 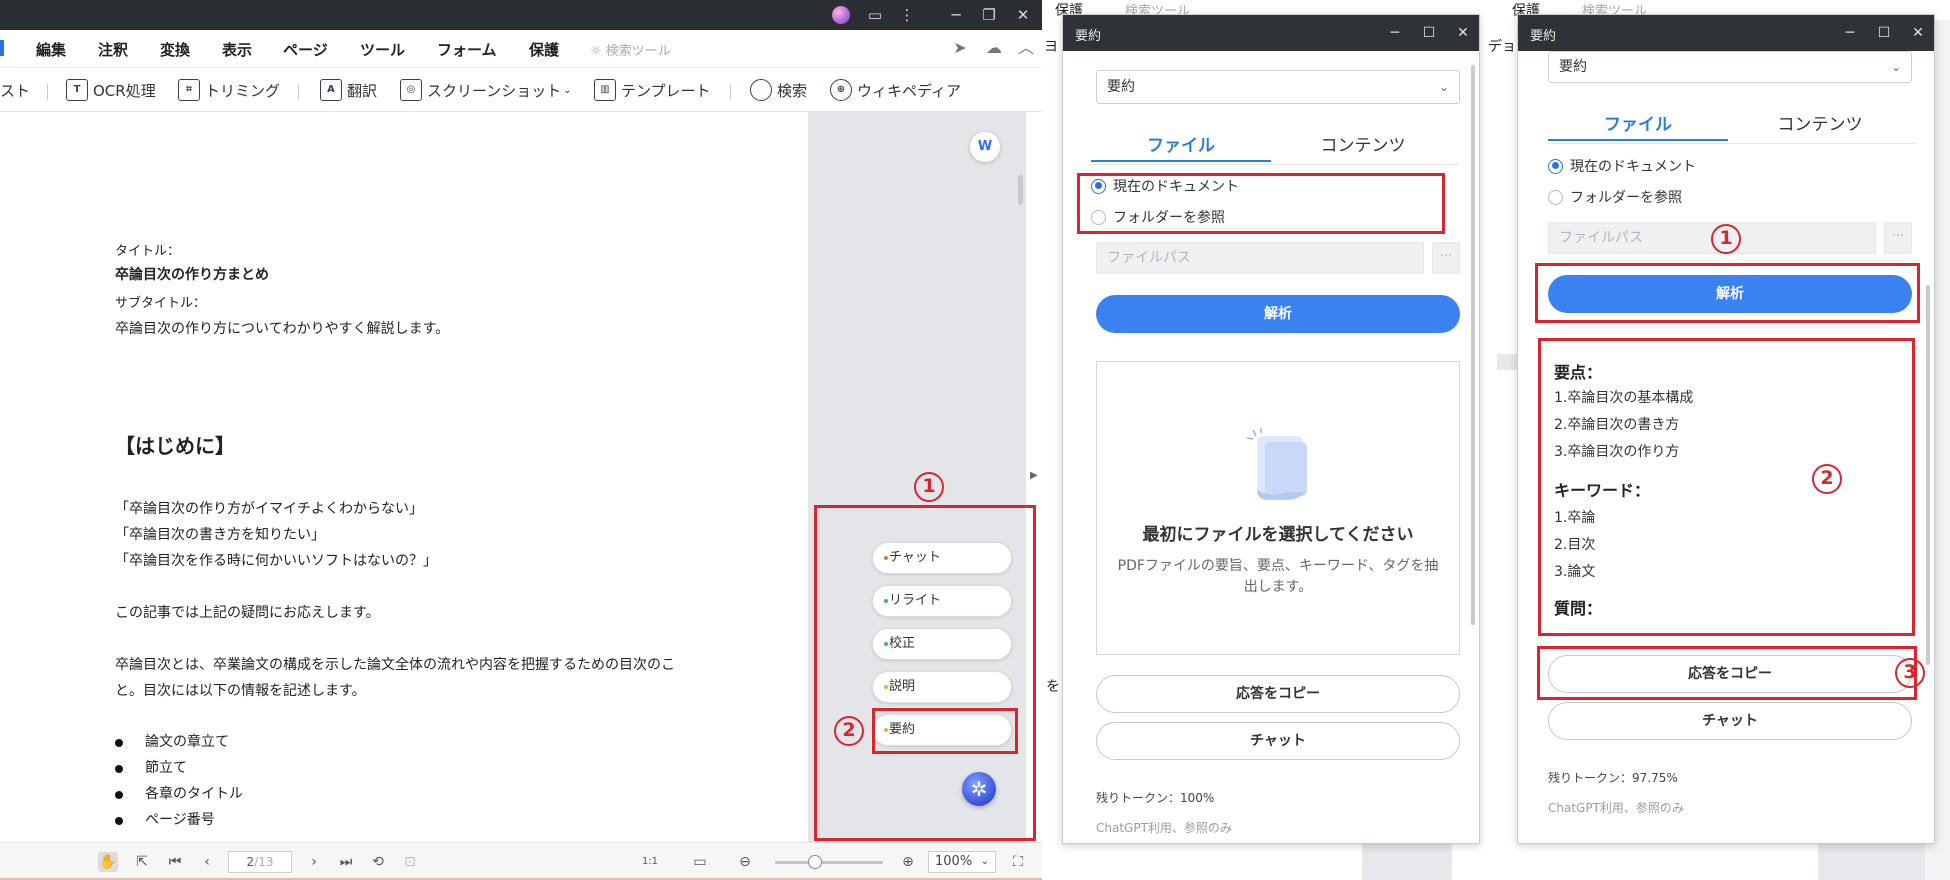 What do you see at coordinates (276, 561) in the screenshot?
I see `doc-quote: 「卒論目次を作る時に何かいいソフトはないの？」` at bounding box center [276, 561].